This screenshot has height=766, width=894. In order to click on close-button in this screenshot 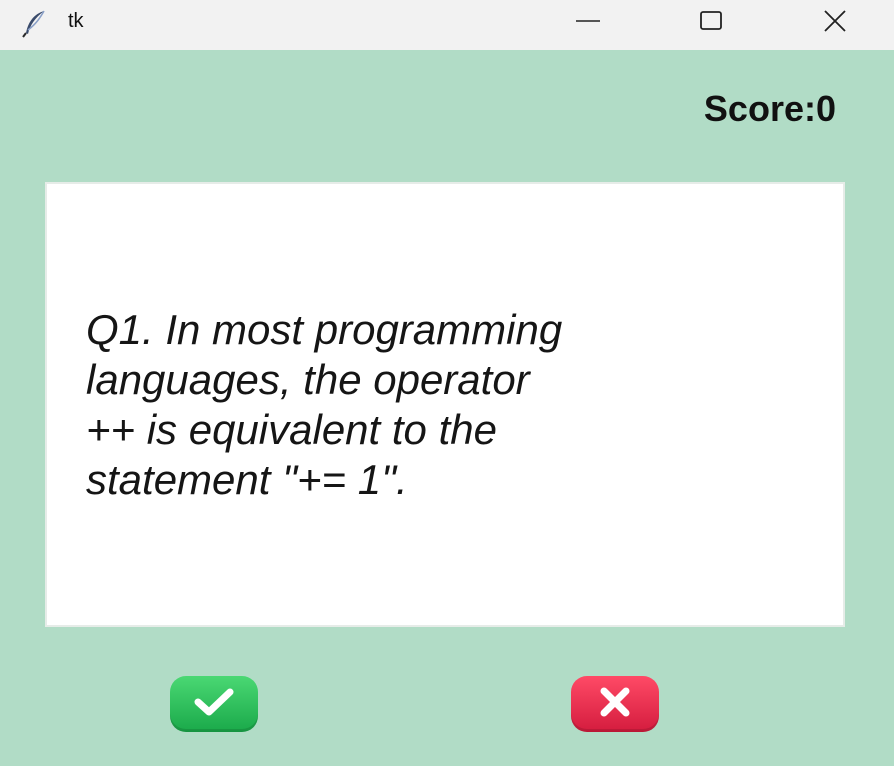, I will do `click(835, 23)`.